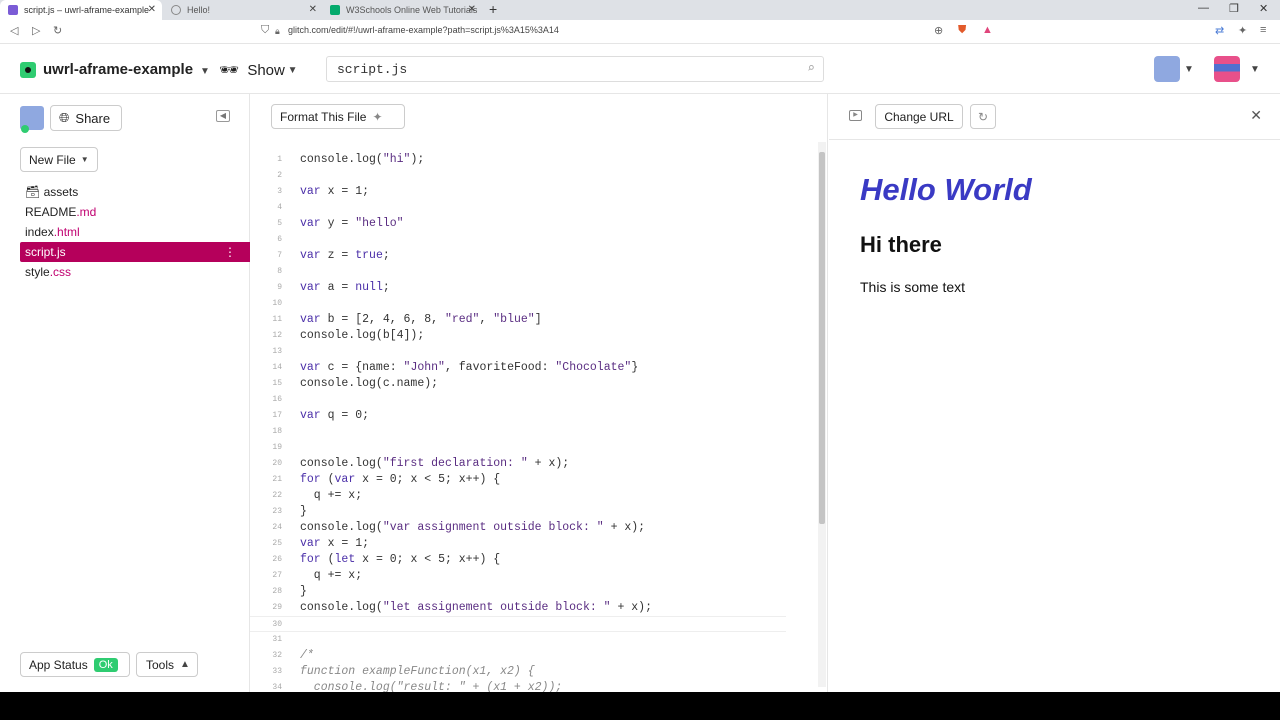  I want to click on code-line: 15 console.log(c.name);, so click(530, 384).